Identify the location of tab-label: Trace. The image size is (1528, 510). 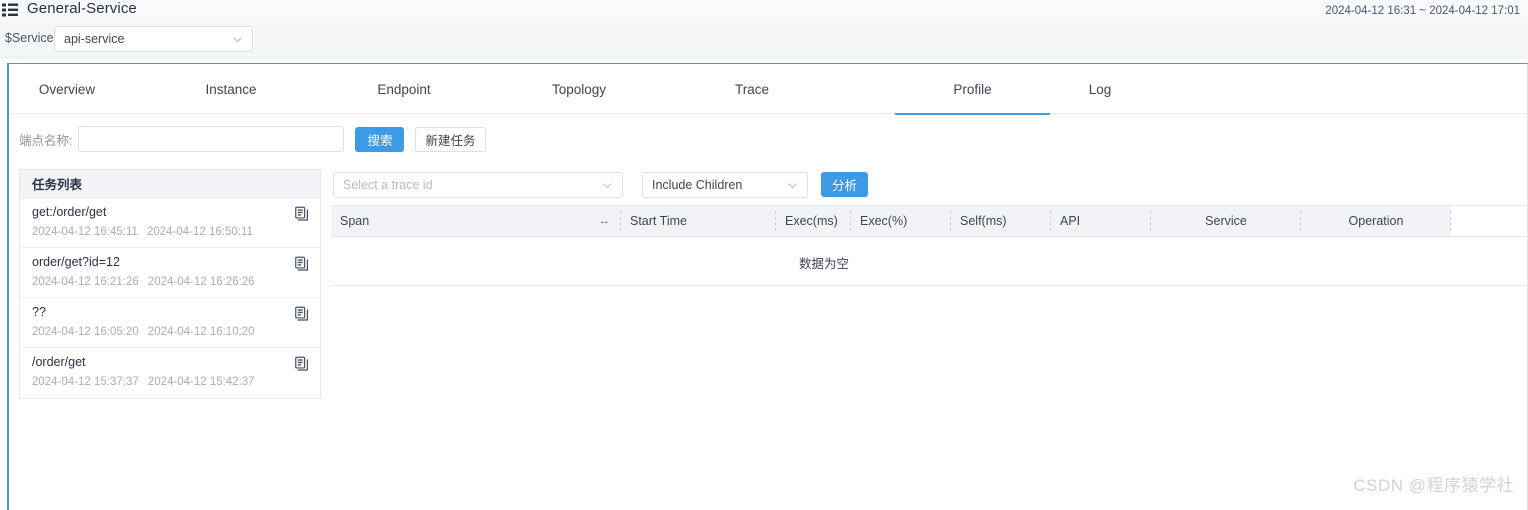
(751, 89).